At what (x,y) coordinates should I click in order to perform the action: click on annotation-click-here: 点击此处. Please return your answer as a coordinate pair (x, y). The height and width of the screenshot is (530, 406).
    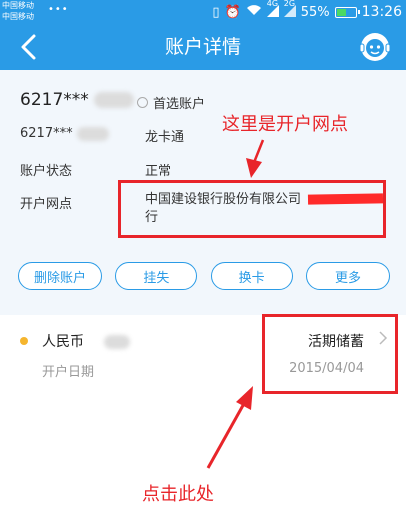
    Looking at the image, I should click on (178, 494).